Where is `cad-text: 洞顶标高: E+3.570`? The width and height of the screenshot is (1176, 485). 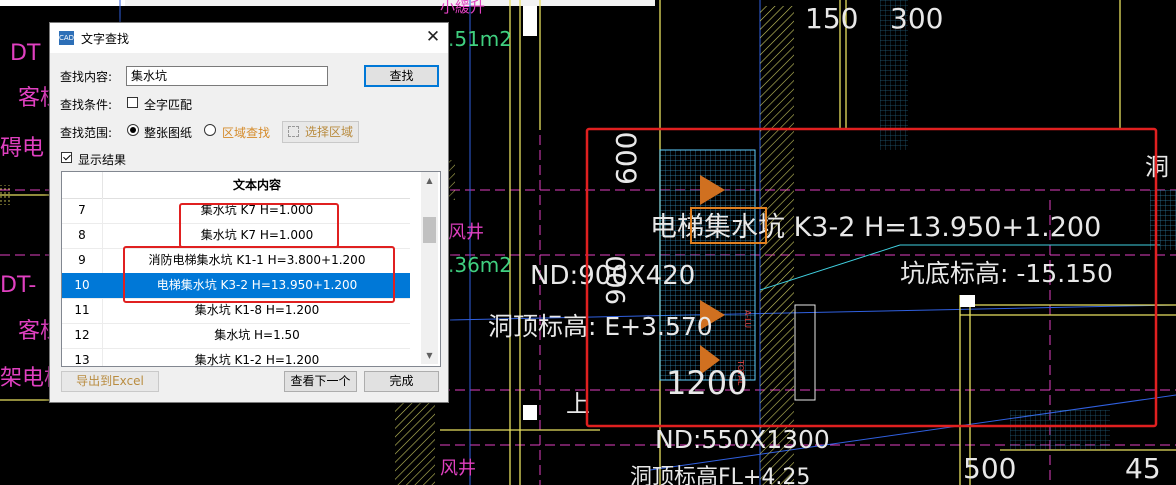 cad-text: 洞顶标高: E+3.570 is located at coordinates (600, 326).